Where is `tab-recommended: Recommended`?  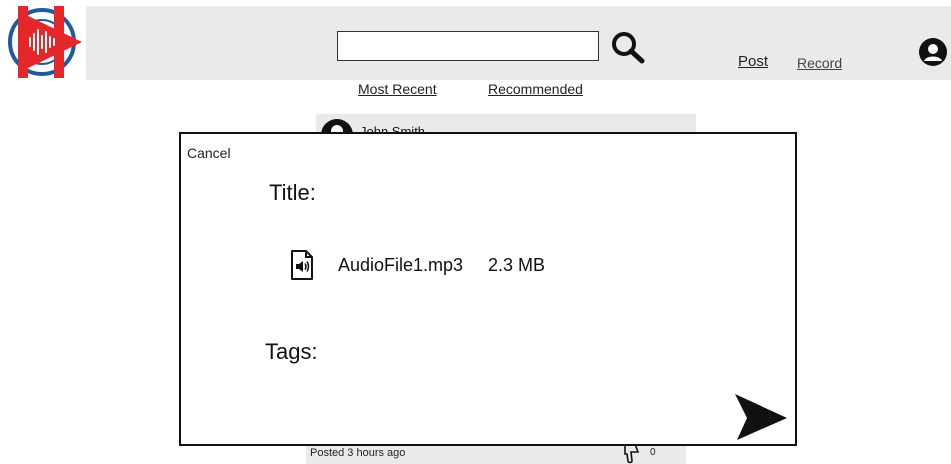
tab-recommended: Recommended is located at coordinates (535, 89).